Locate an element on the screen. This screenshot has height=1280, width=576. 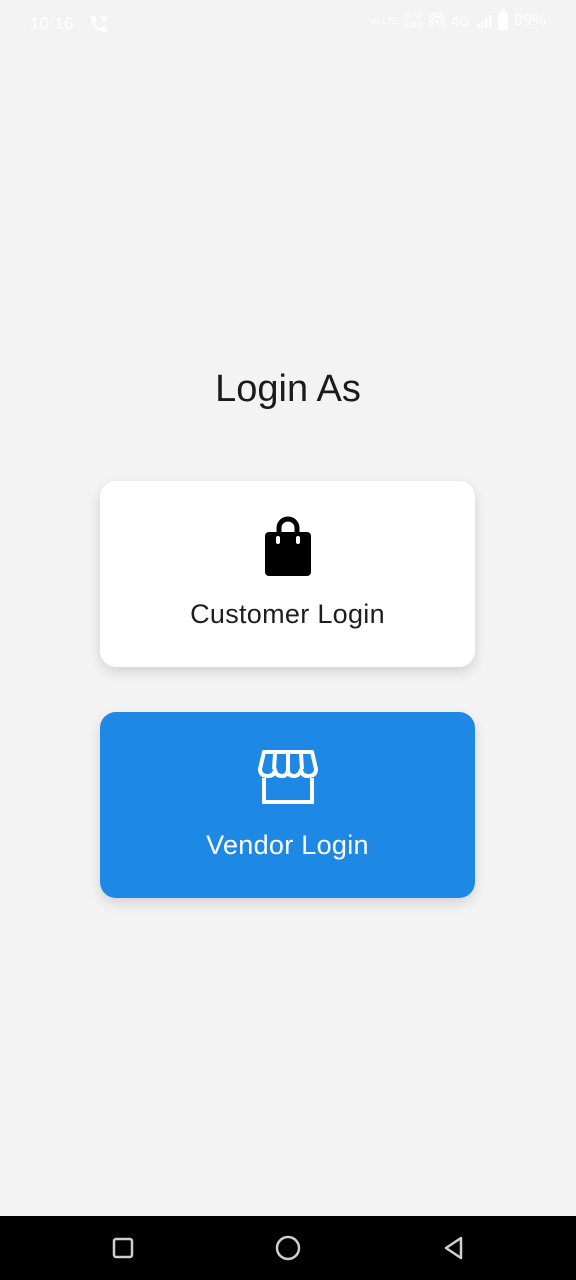
vendor-login-button: Vendor Login is located at coordinates (287, 805).